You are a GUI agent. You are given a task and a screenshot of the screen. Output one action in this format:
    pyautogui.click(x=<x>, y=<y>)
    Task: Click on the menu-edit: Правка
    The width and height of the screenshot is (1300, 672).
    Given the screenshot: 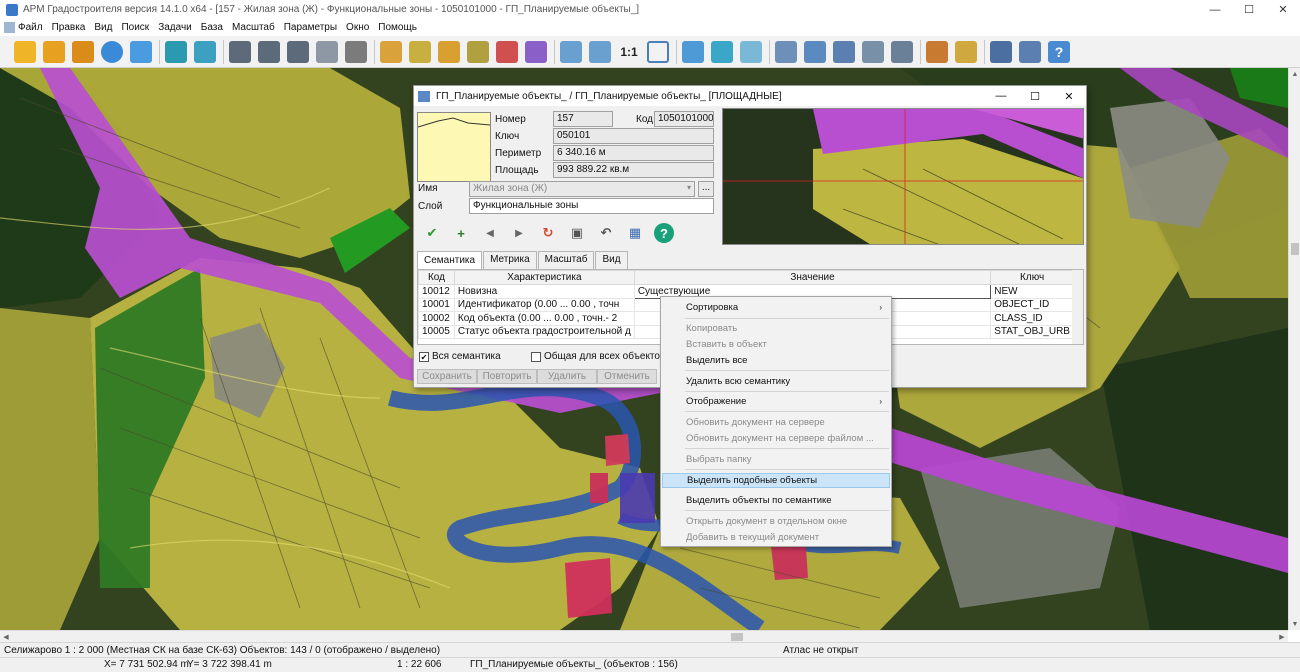 What is the action you would take?
    pyautogui.click(x=69, y=27)
    